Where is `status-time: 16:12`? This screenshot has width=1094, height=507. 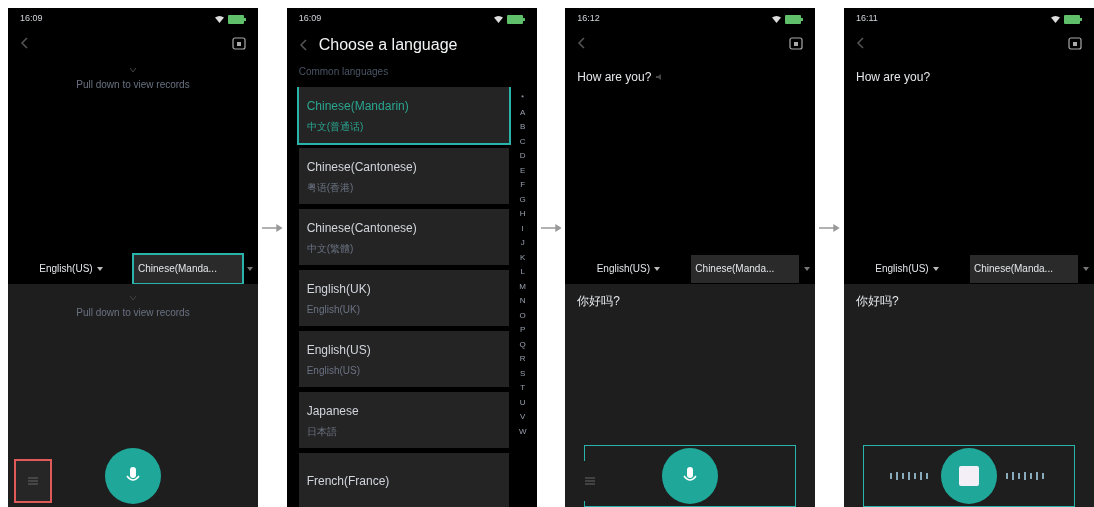 status-time: 16:12 is located at coordinates (588, 19).